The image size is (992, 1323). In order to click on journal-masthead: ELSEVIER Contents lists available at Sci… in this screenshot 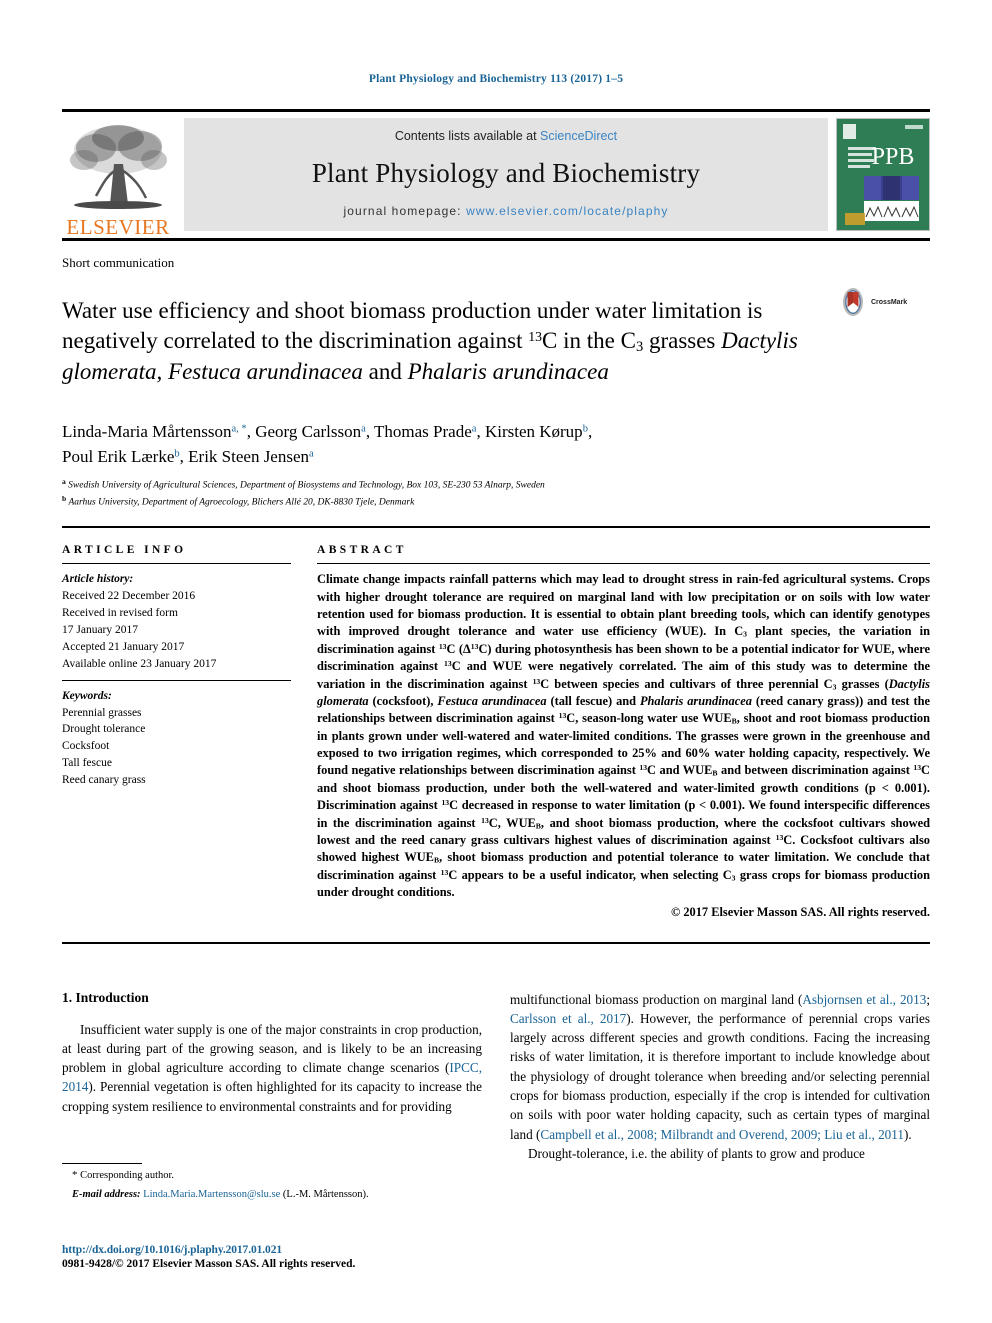, I will do `click(496, 175)`.